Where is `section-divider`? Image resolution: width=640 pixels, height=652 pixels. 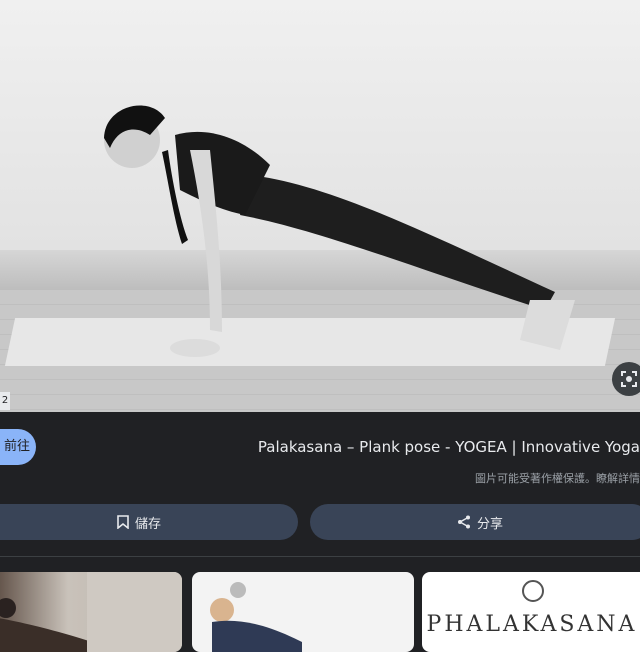 section-divider is located at coordinates (320, 556).